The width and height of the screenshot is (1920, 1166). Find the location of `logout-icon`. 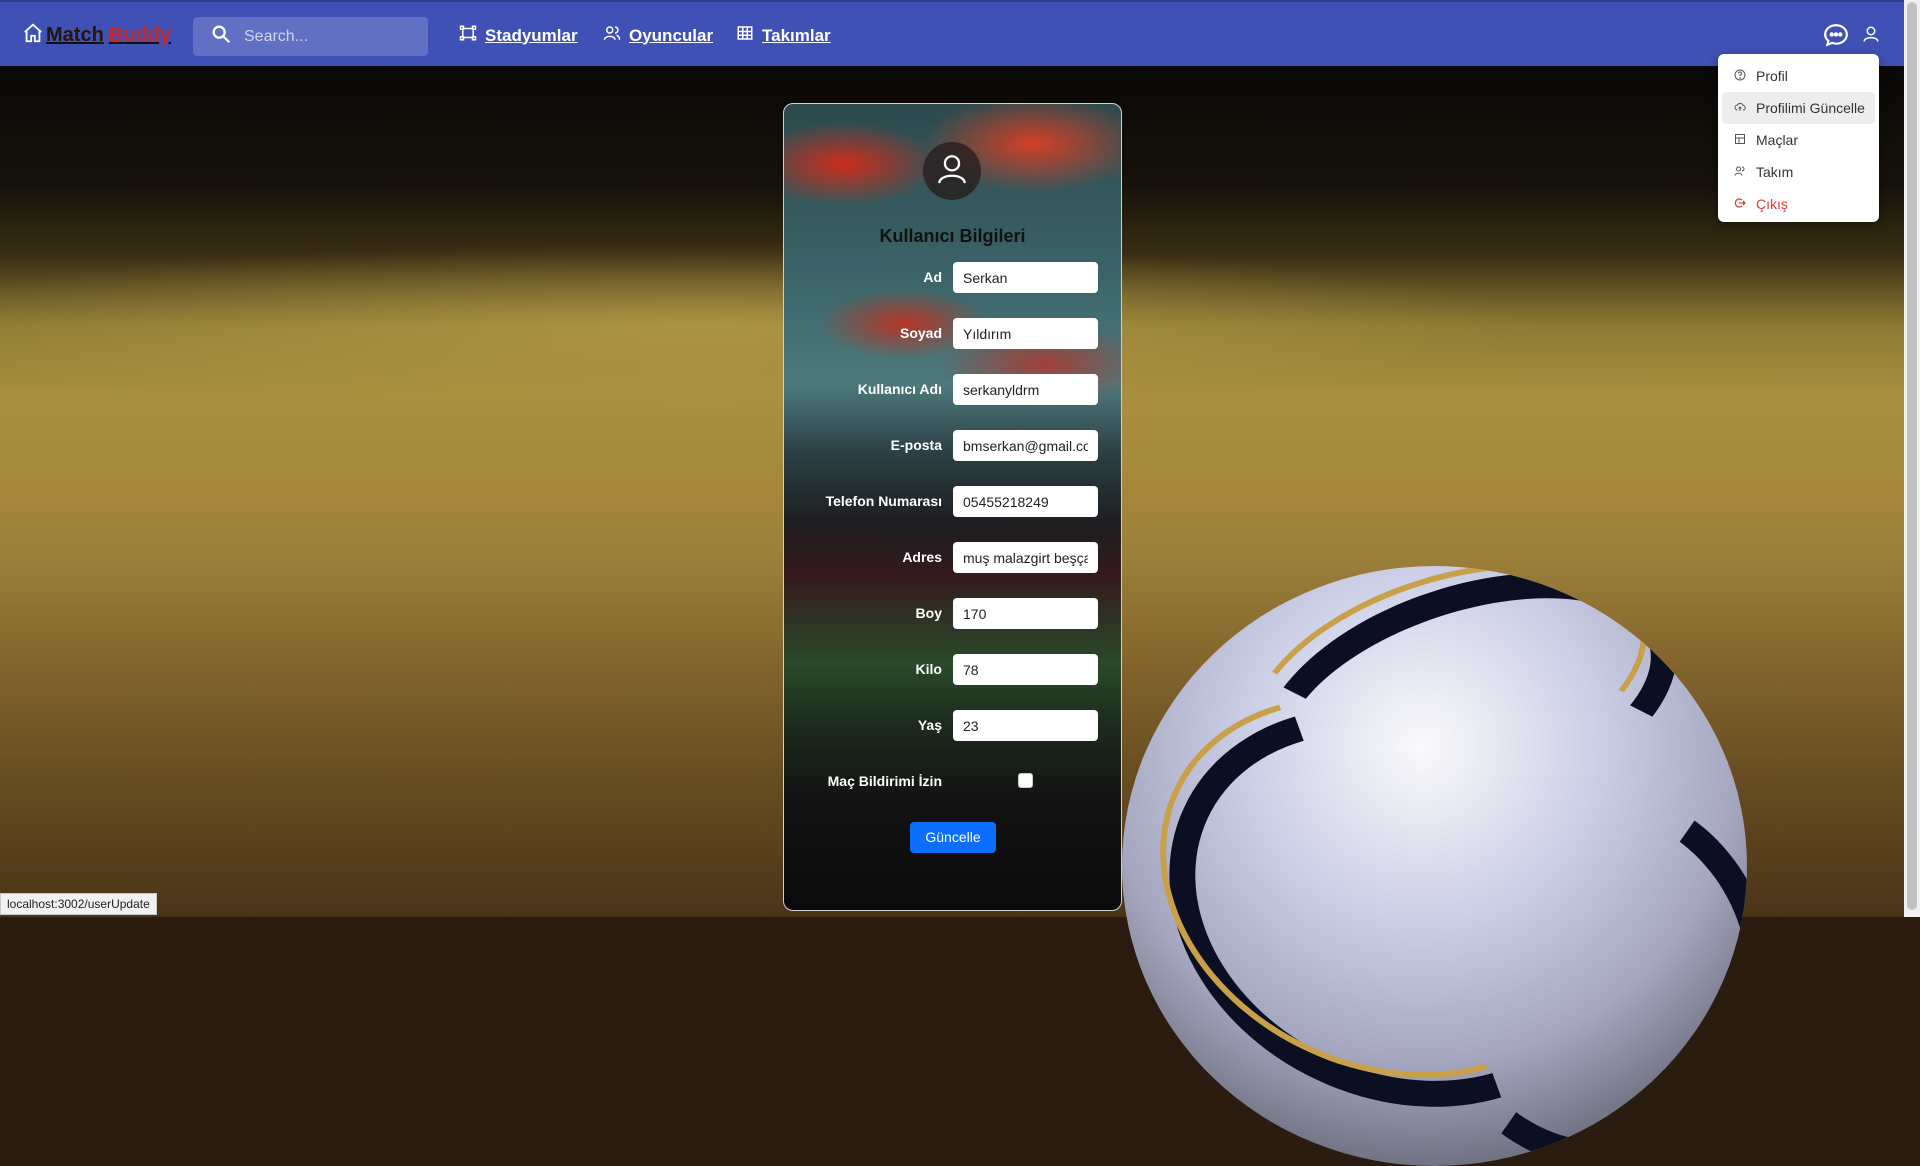

logout-icon is located at coordinates (1745, 204).